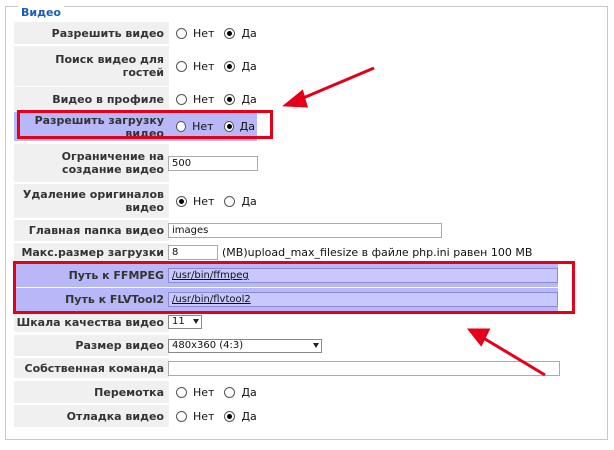  I want to click on settings-row: Отладка видео Нет Да, so click(299, 416).